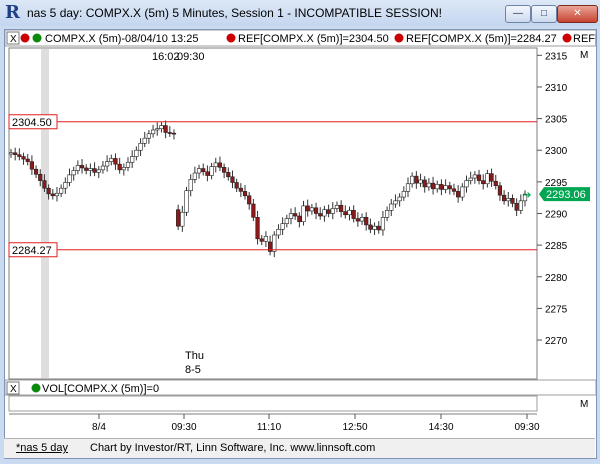 The width and height of the screenshot is (600, 464). What do you see at coordinates (313, 39) in the screenshot?
I see `legend-ref1: REF[COMPX.X (5m)]=2304.50` at bounding box center [313, 39].